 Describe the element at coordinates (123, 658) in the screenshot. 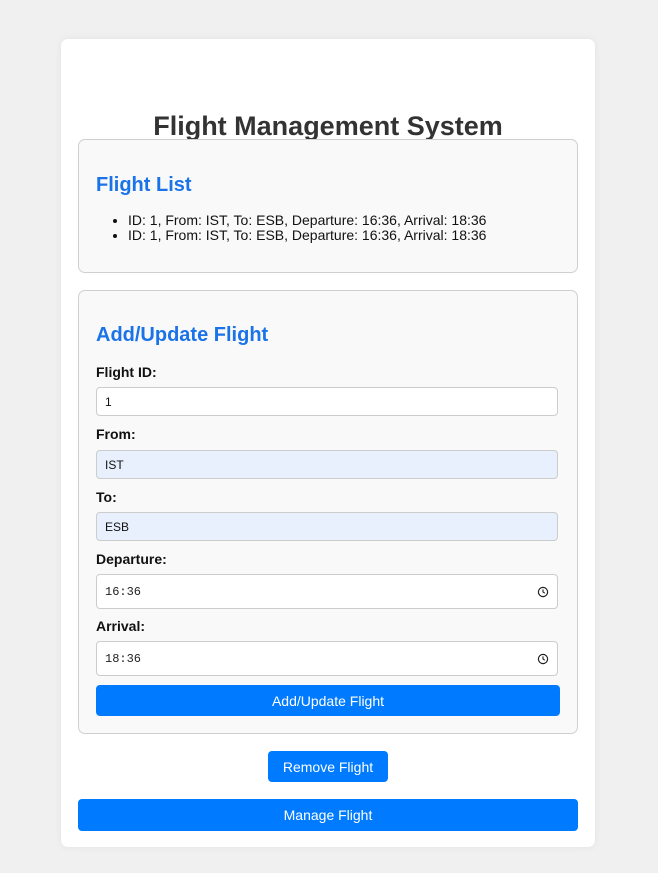

I see `arrival-time-value: 18:36` at that location.